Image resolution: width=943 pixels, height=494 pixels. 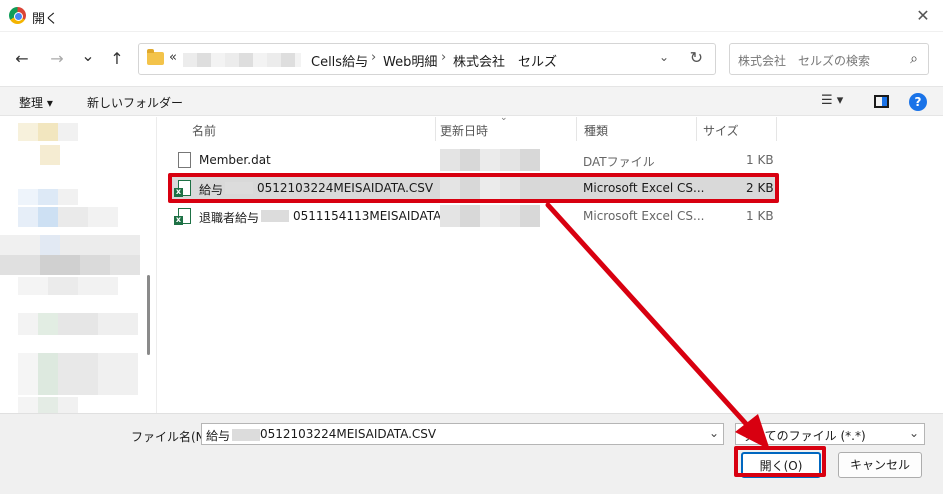 What do you see at coordinates (204, 130) in the screenshot?
I see `column-header-name: 名前` at bounding box center [204, 130].